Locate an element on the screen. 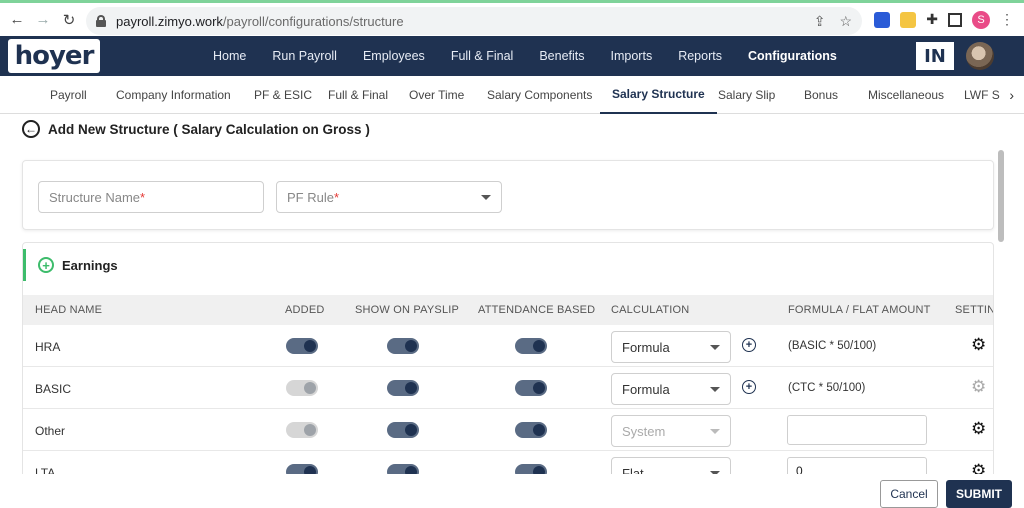  tab-salary-structure: Salary Structure is located at coordinates (658, 95).